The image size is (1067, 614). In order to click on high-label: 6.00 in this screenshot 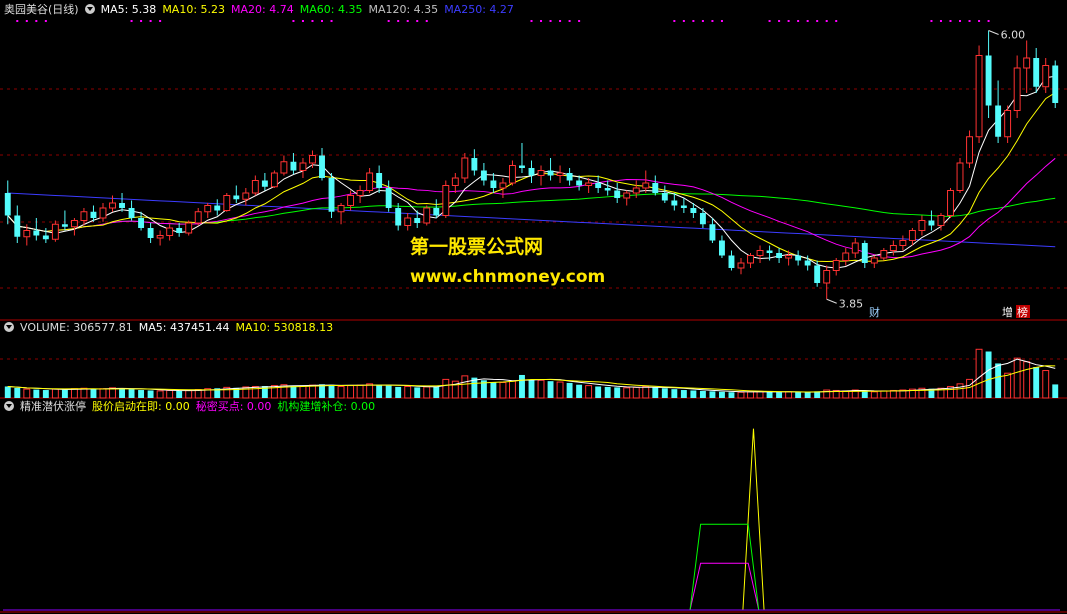, I will do `click(1013, 35)`.